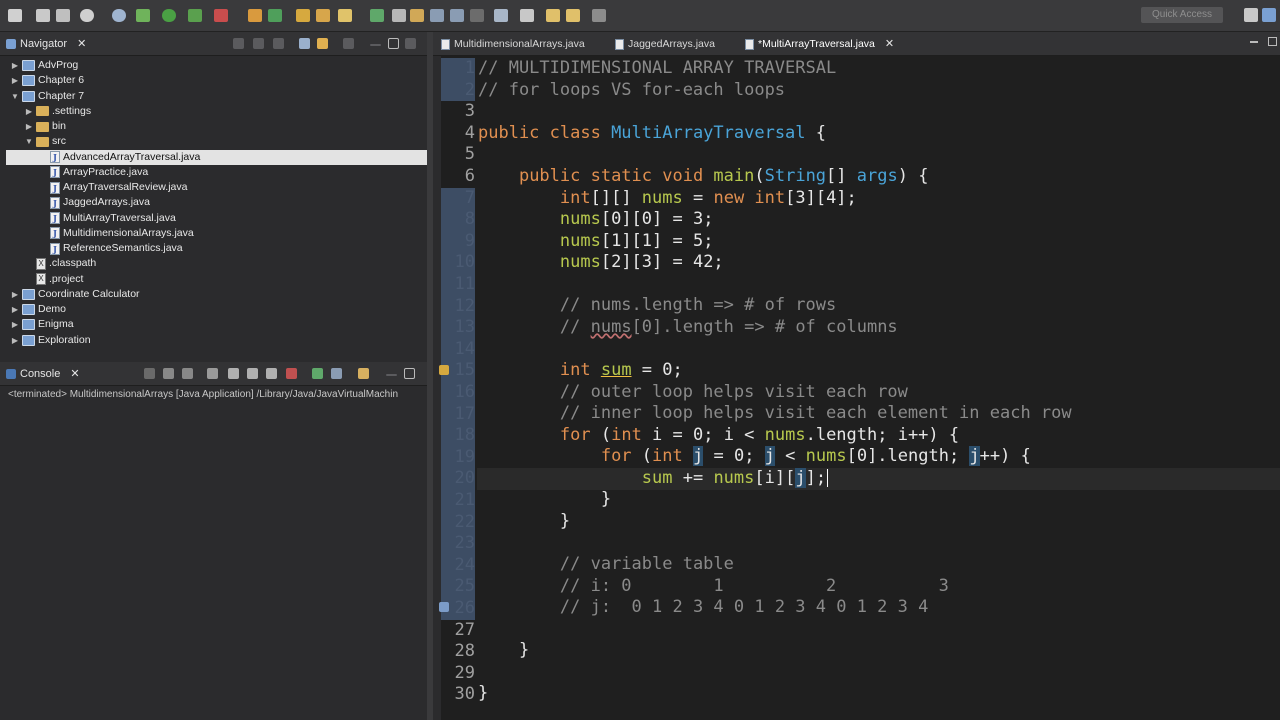  I want to click on tree-item: J JaggedArrays.java, so click(94, 202).